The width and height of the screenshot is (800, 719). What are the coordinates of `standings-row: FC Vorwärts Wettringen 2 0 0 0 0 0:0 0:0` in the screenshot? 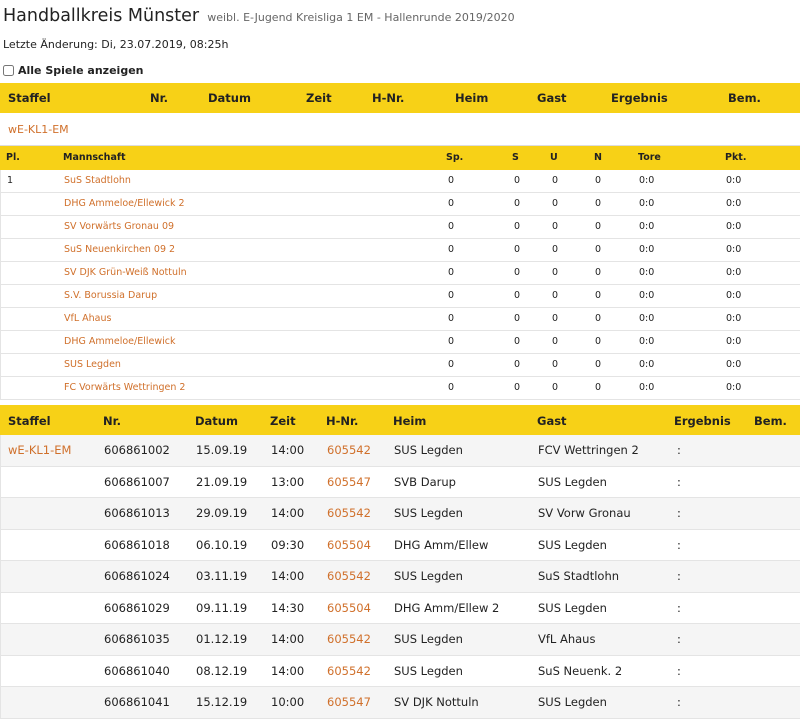 It's located at (400, 388).